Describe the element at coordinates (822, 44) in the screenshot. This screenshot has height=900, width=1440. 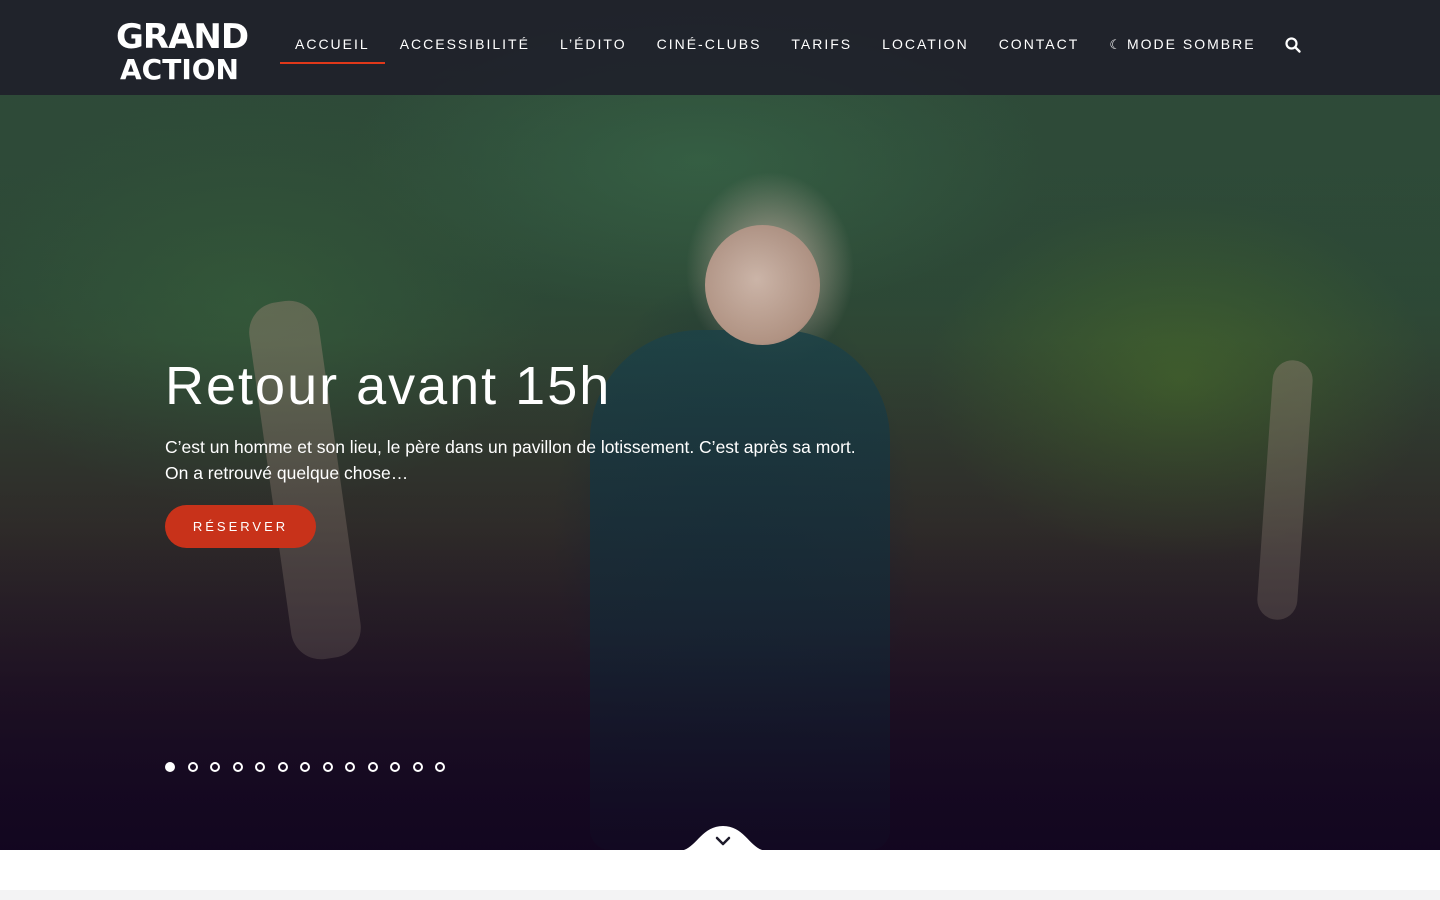
I see `nav-item-label: TARIFS` at that location.